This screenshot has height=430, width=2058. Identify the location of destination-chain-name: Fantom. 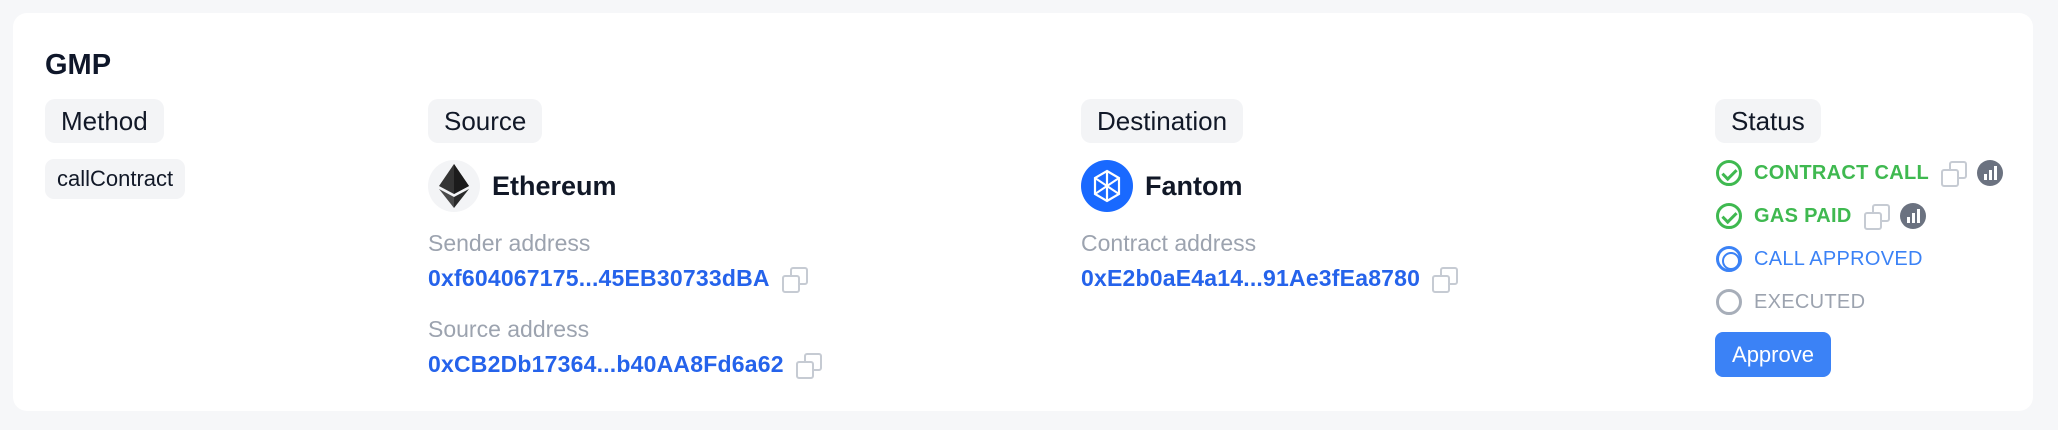
(1194, 185).